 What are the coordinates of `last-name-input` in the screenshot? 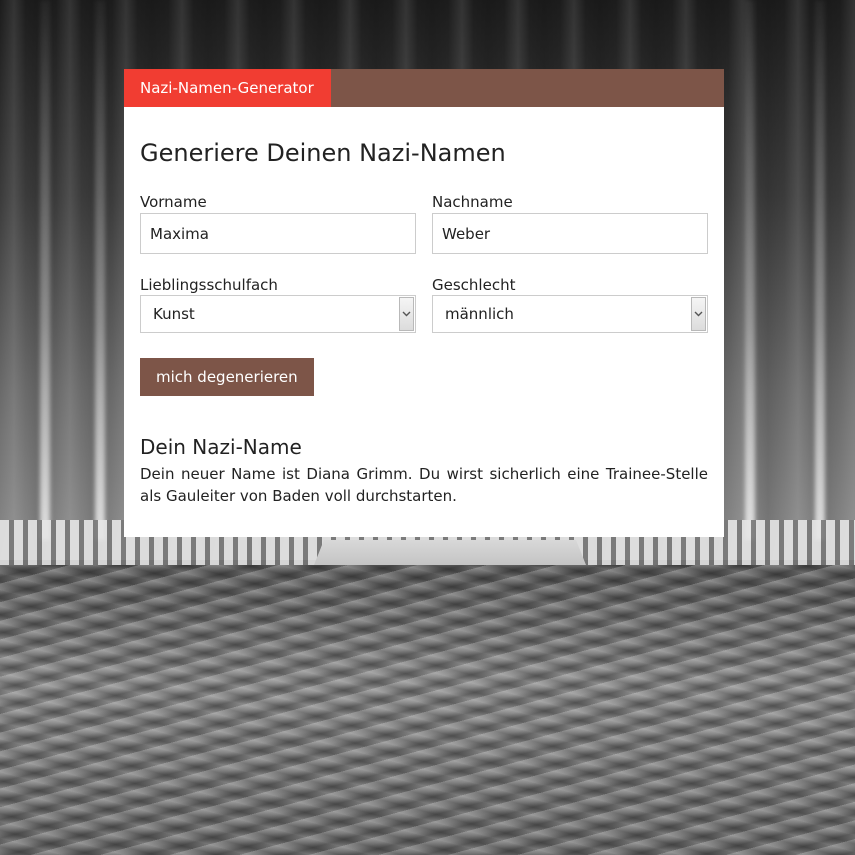 It's located at (570, 233).